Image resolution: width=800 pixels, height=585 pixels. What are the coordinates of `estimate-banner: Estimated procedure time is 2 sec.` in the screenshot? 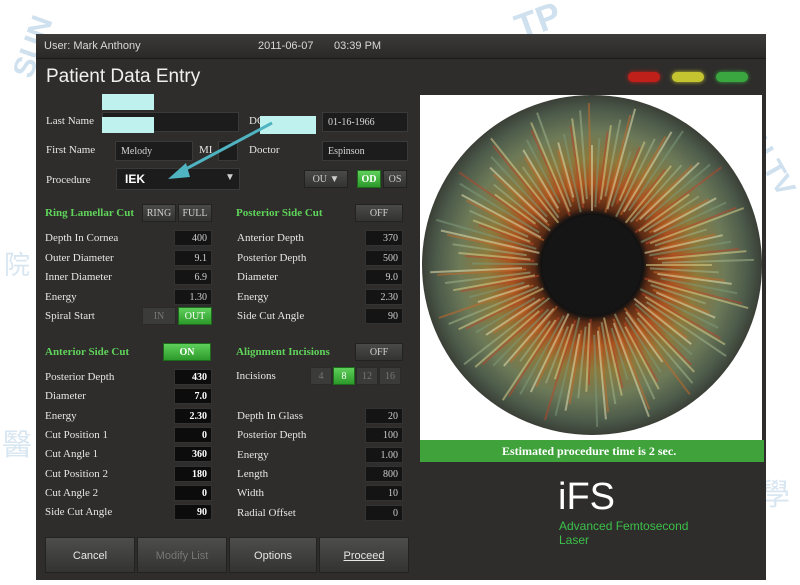 It's located at (592, 451).